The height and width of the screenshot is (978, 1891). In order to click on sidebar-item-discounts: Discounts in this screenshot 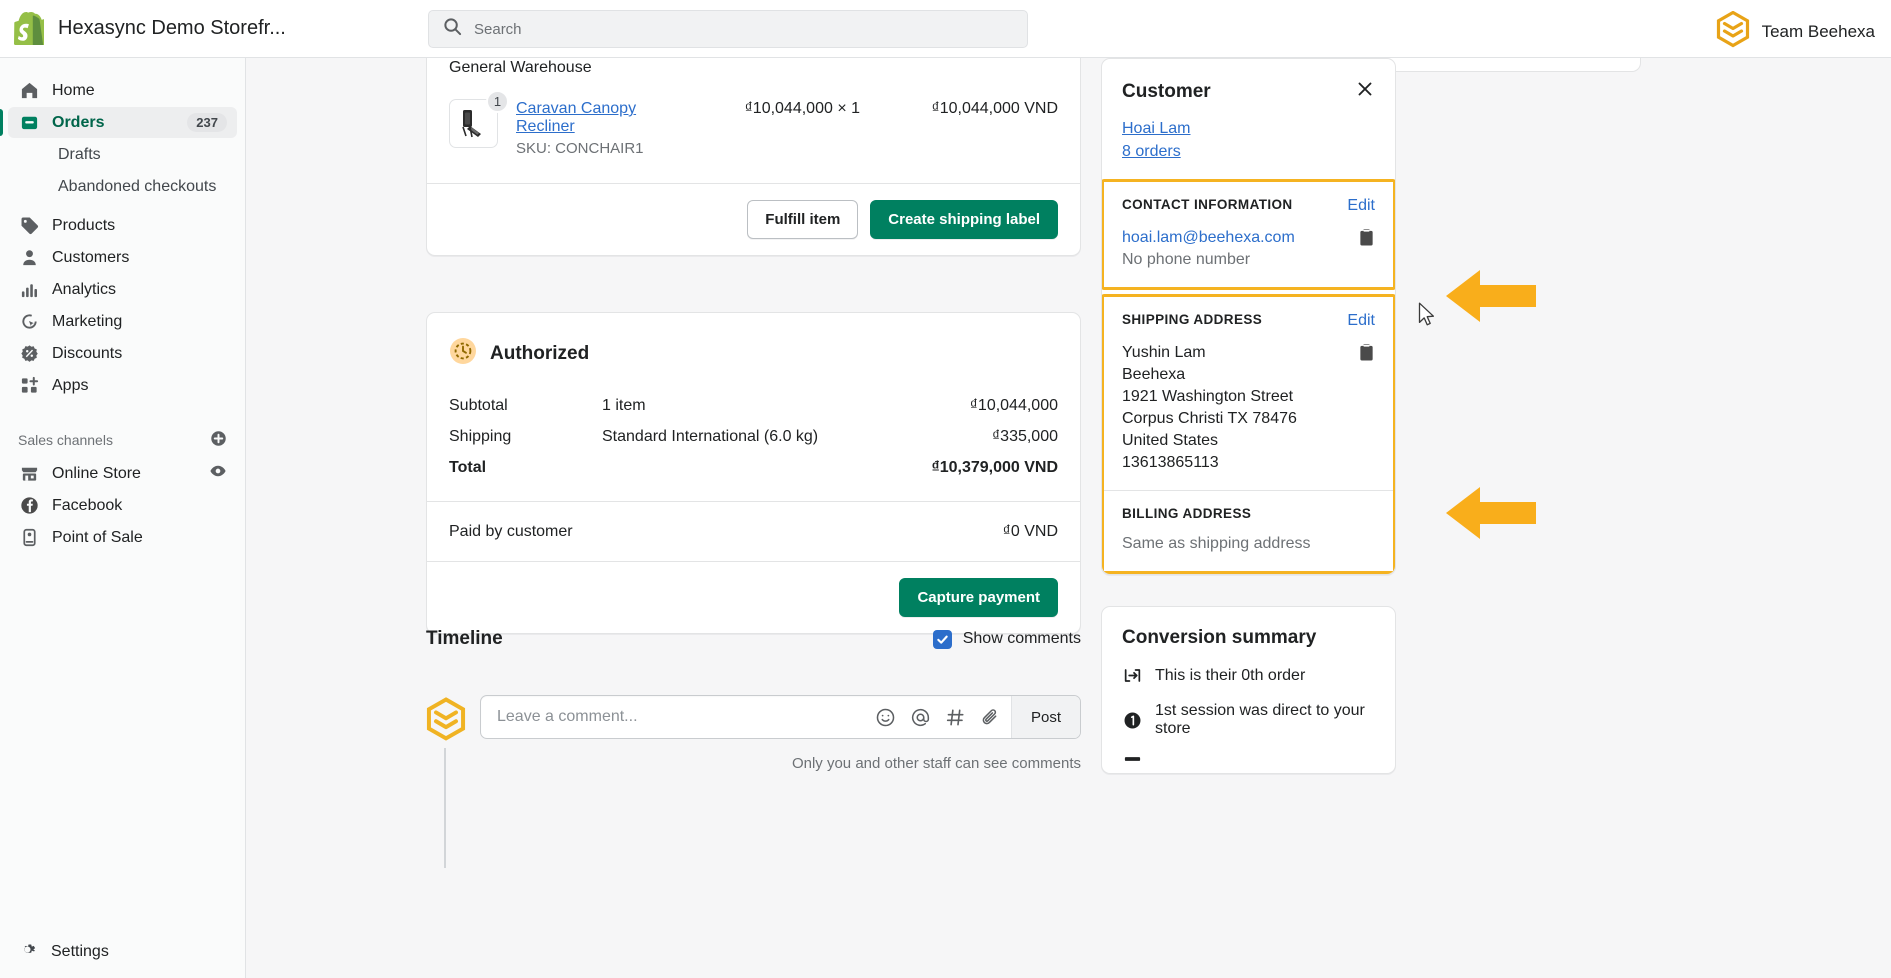, I will do `click(122, 353)`.